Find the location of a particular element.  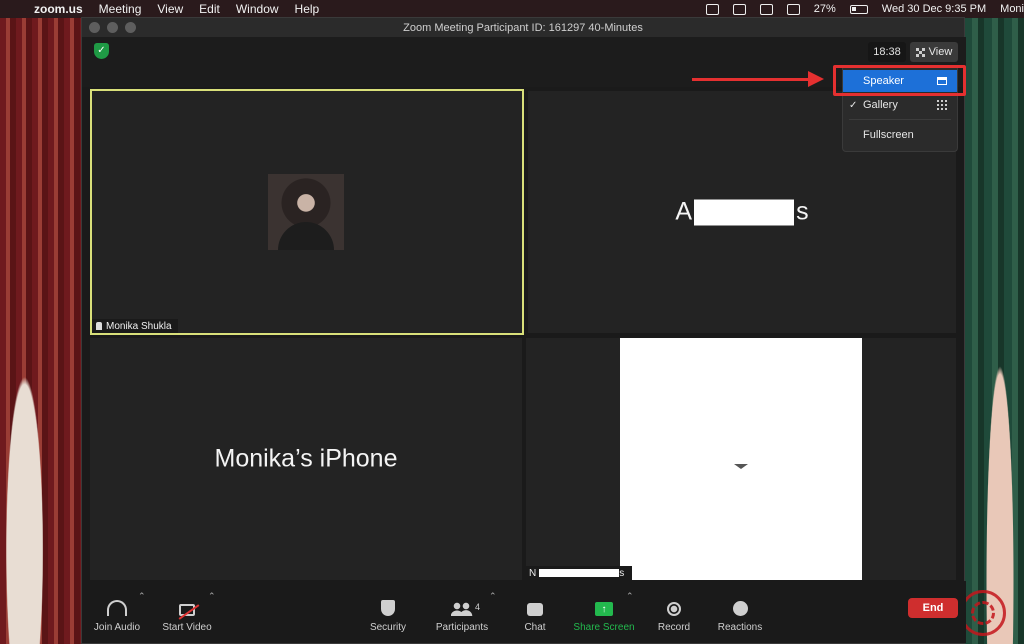

menu-view: View is located at coordinates (170, 9).